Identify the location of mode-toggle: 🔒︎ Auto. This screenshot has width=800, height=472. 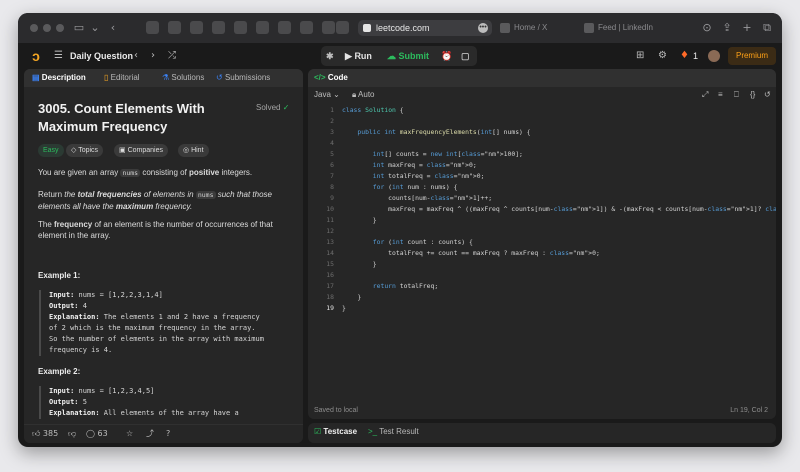
(363, 95).